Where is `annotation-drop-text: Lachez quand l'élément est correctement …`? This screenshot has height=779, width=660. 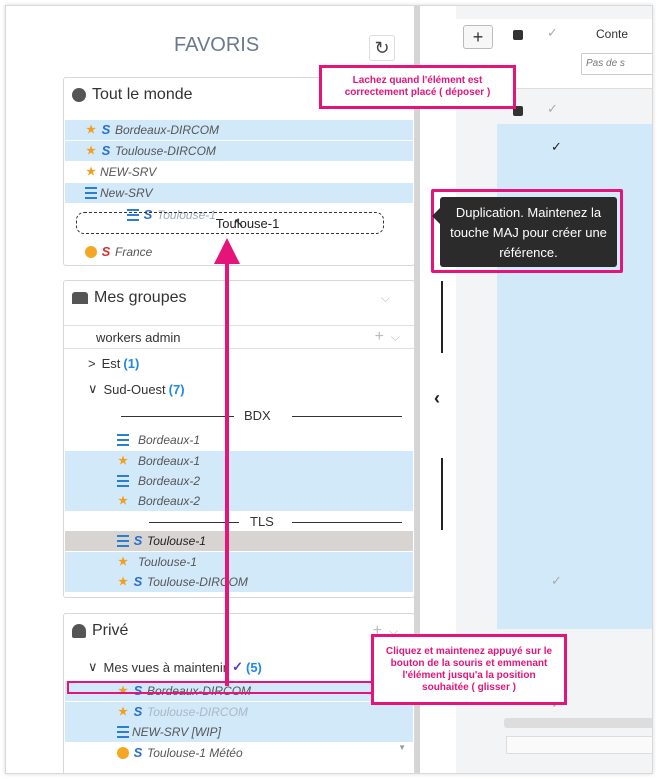
annotation-drop-text: Lachez quand l'élément est correctement … is located at coordinates (417, 86).